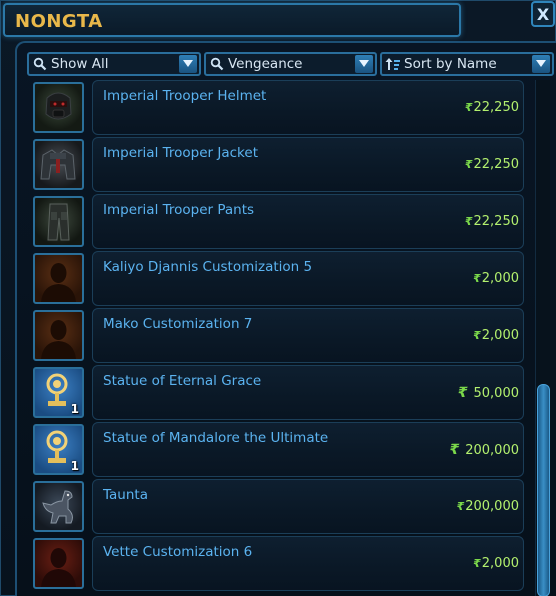 The height and width of the screenshot is (596, 556). I want to click on list-item: Kaliyo Djannis Customization 5 ₹ 2,000, so click(278, 278).